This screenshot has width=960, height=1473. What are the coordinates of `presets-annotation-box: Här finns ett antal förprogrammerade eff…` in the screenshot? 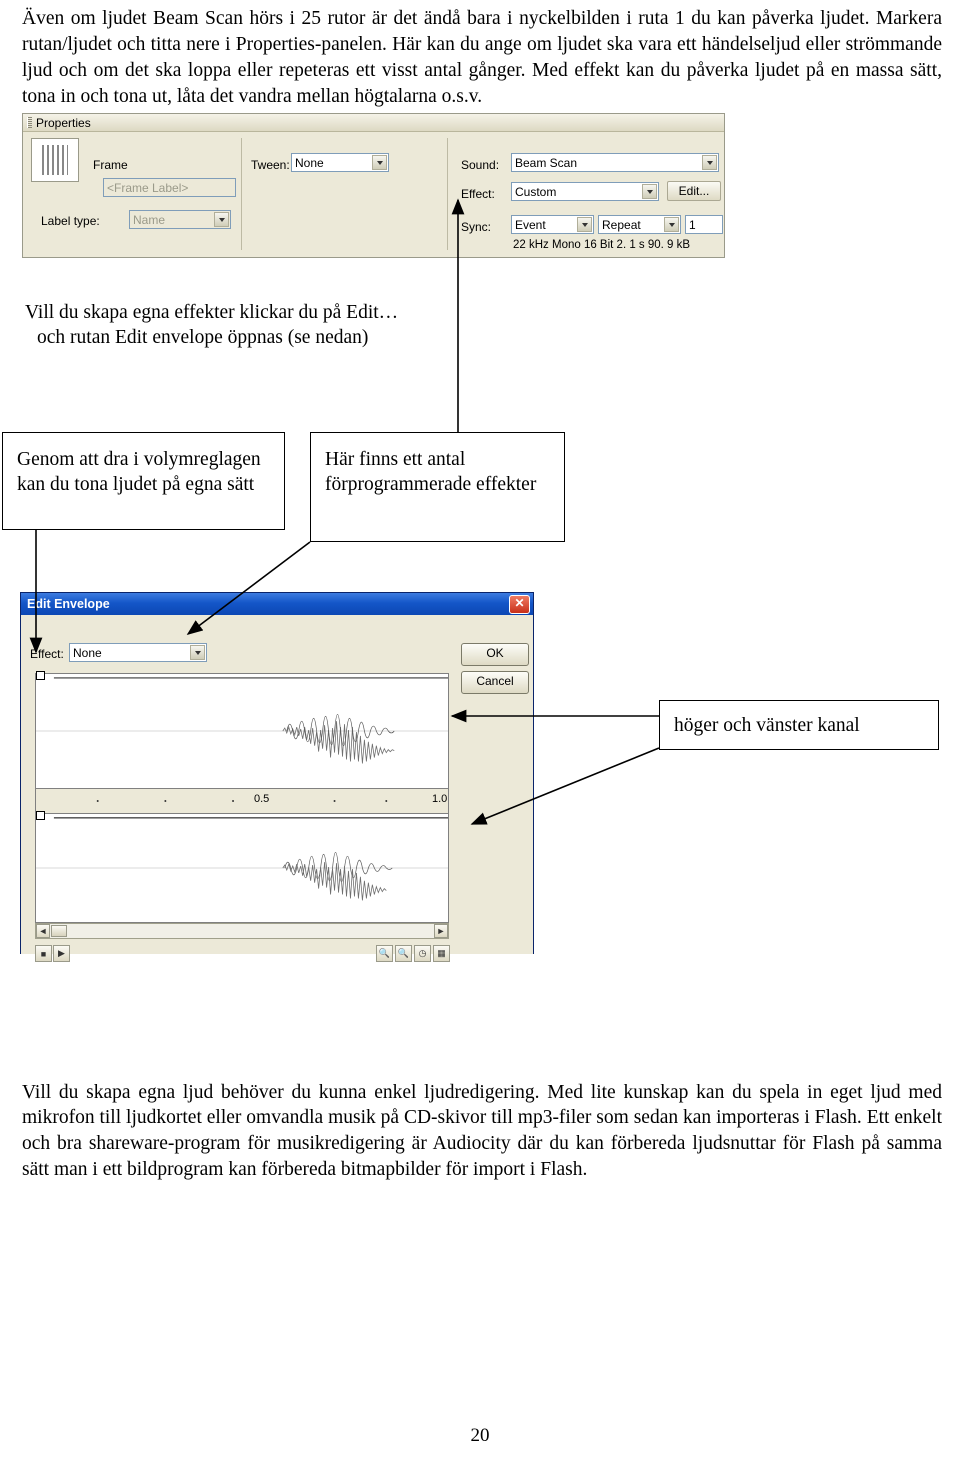 It's located at (437, 487).